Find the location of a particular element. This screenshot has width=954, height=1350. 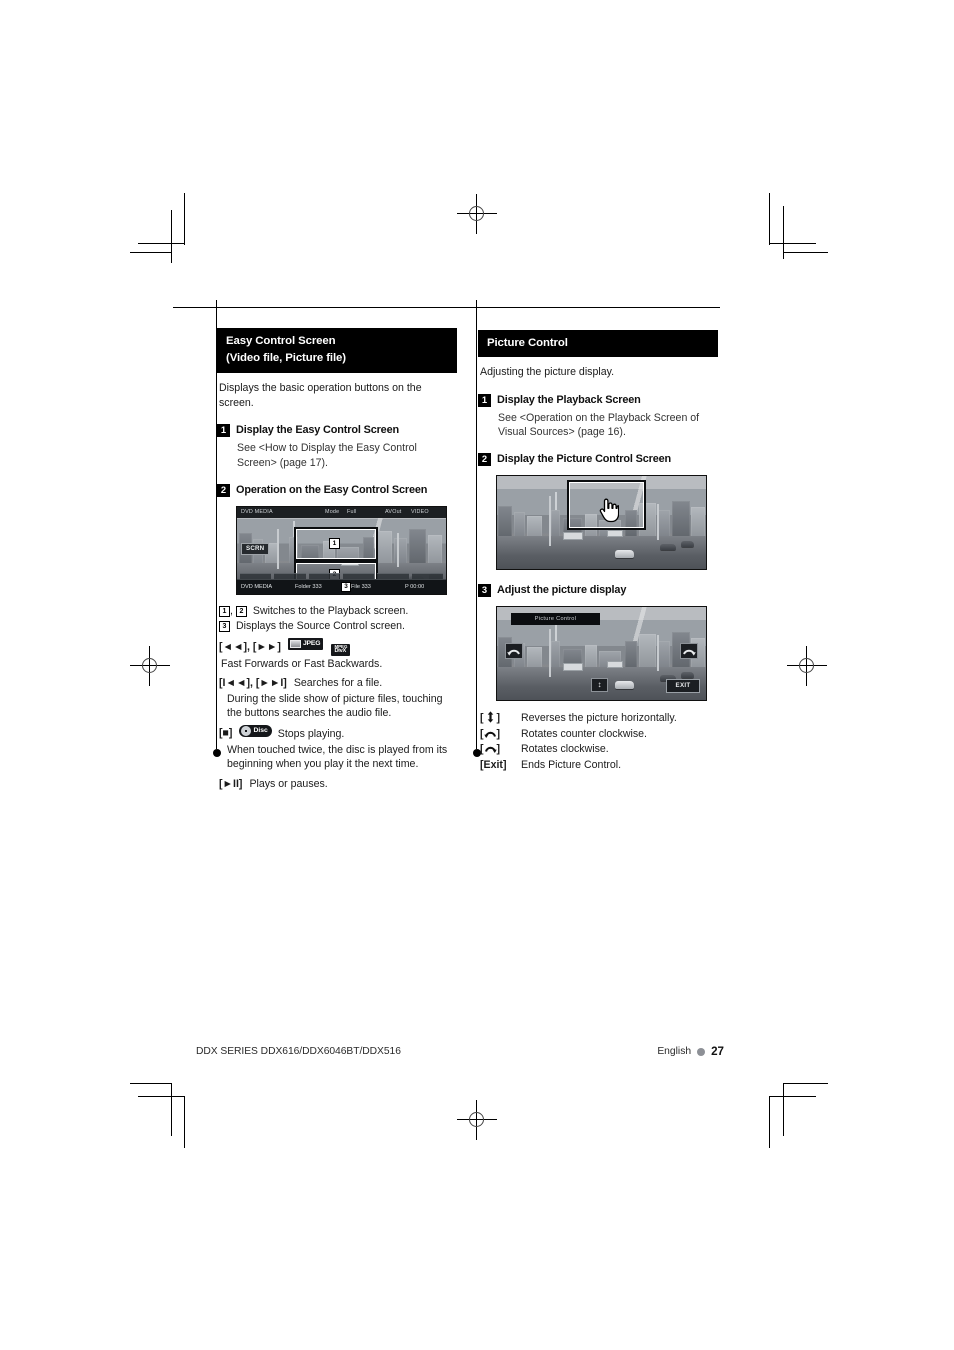

bottombar-file: File 333 is located at coordinates (361, 587).